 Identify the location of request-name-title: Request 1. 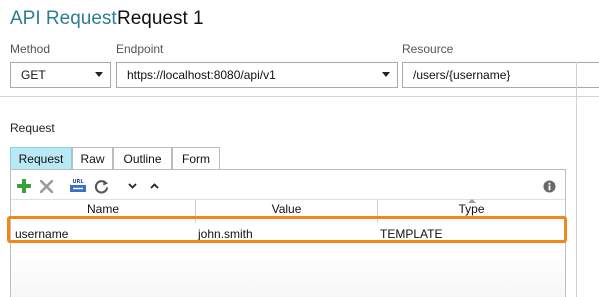
(160, 18).